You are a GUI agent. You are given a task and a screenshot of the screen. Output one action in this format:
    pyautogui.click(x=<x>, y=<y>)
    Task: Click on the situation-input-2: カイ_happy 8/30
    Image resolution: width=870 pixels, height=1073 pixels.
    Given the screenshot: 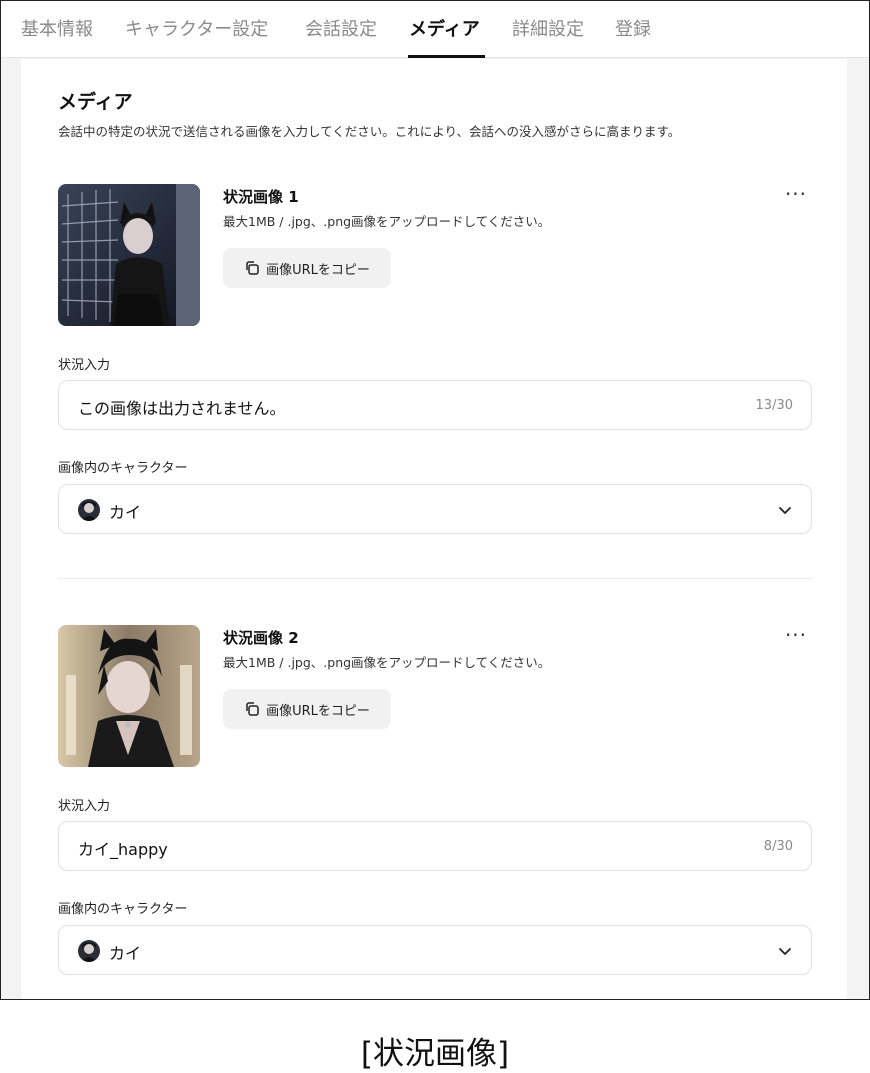 What is the action you would take?
    pyautogui.click(x=435, y=846)
    